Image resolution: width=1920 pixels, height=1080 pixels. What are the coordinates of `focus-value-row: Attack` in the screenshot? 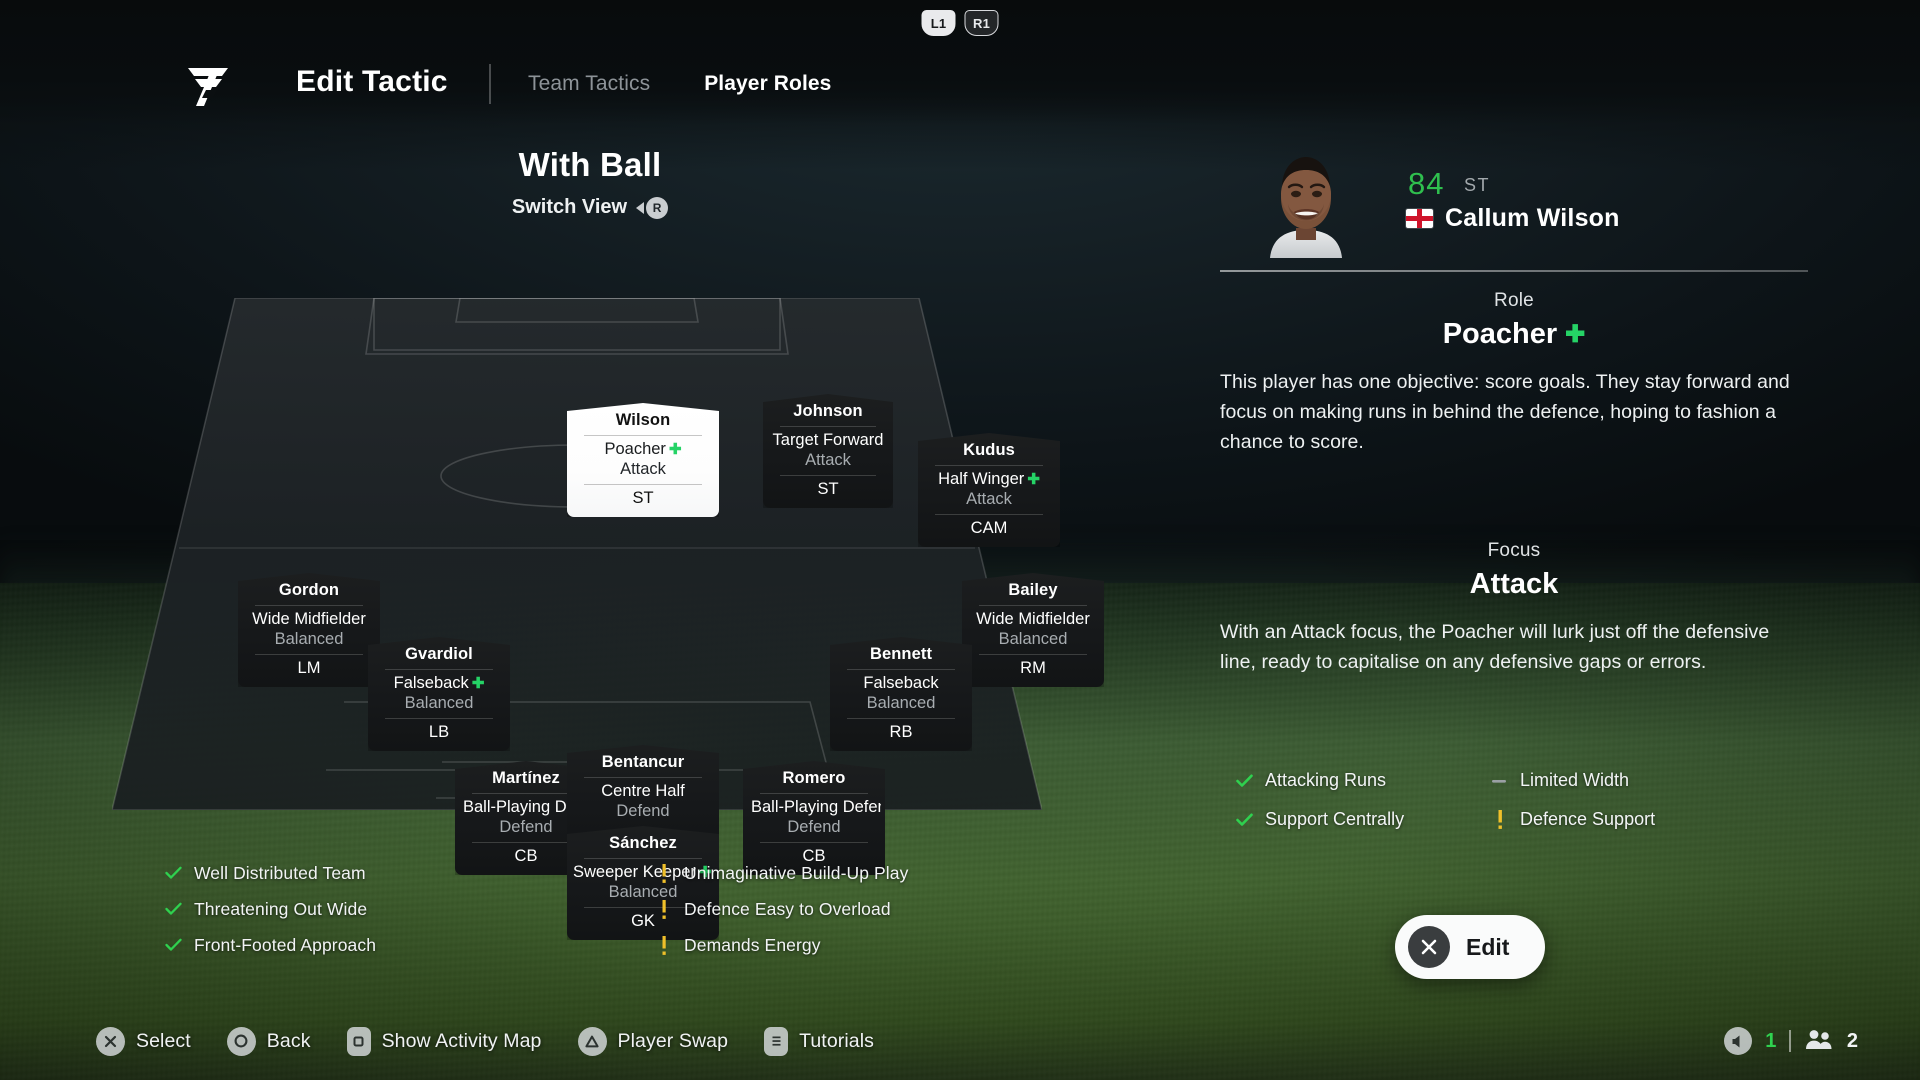 It's located at (1514, 584).